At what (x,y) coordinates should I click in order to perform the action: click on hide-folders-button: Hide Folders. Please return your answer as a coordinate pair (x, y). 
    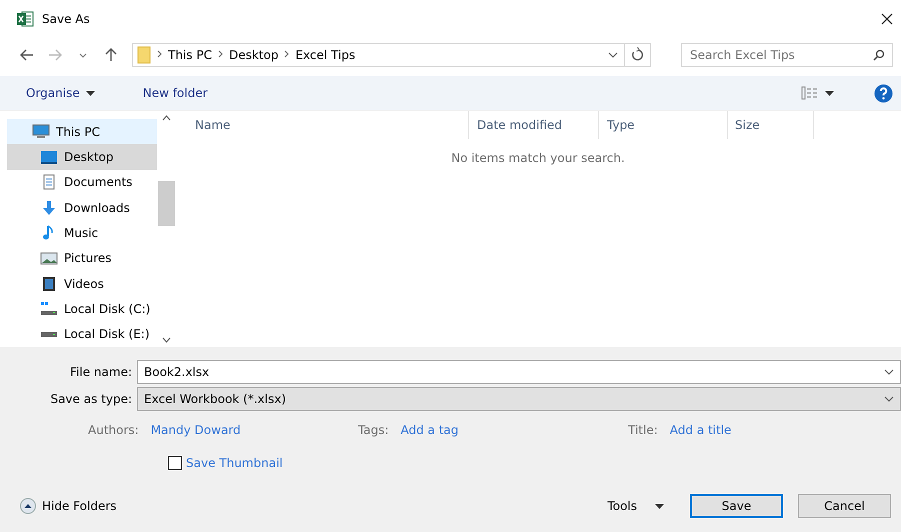
    Looking at the image, I should click on (68, 506).